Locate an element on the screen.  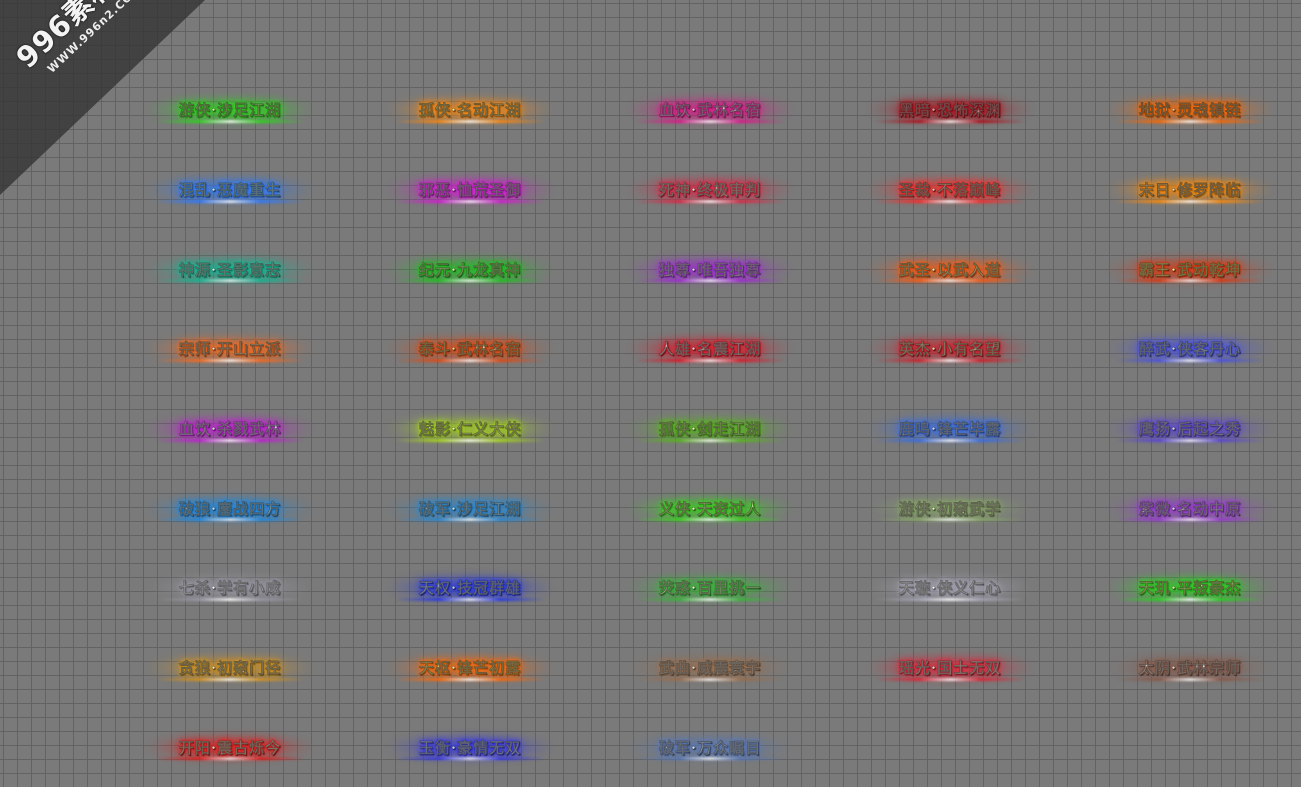
title-badge: 邪恶·恤荒圣御 is located at coordinates (470, 189).